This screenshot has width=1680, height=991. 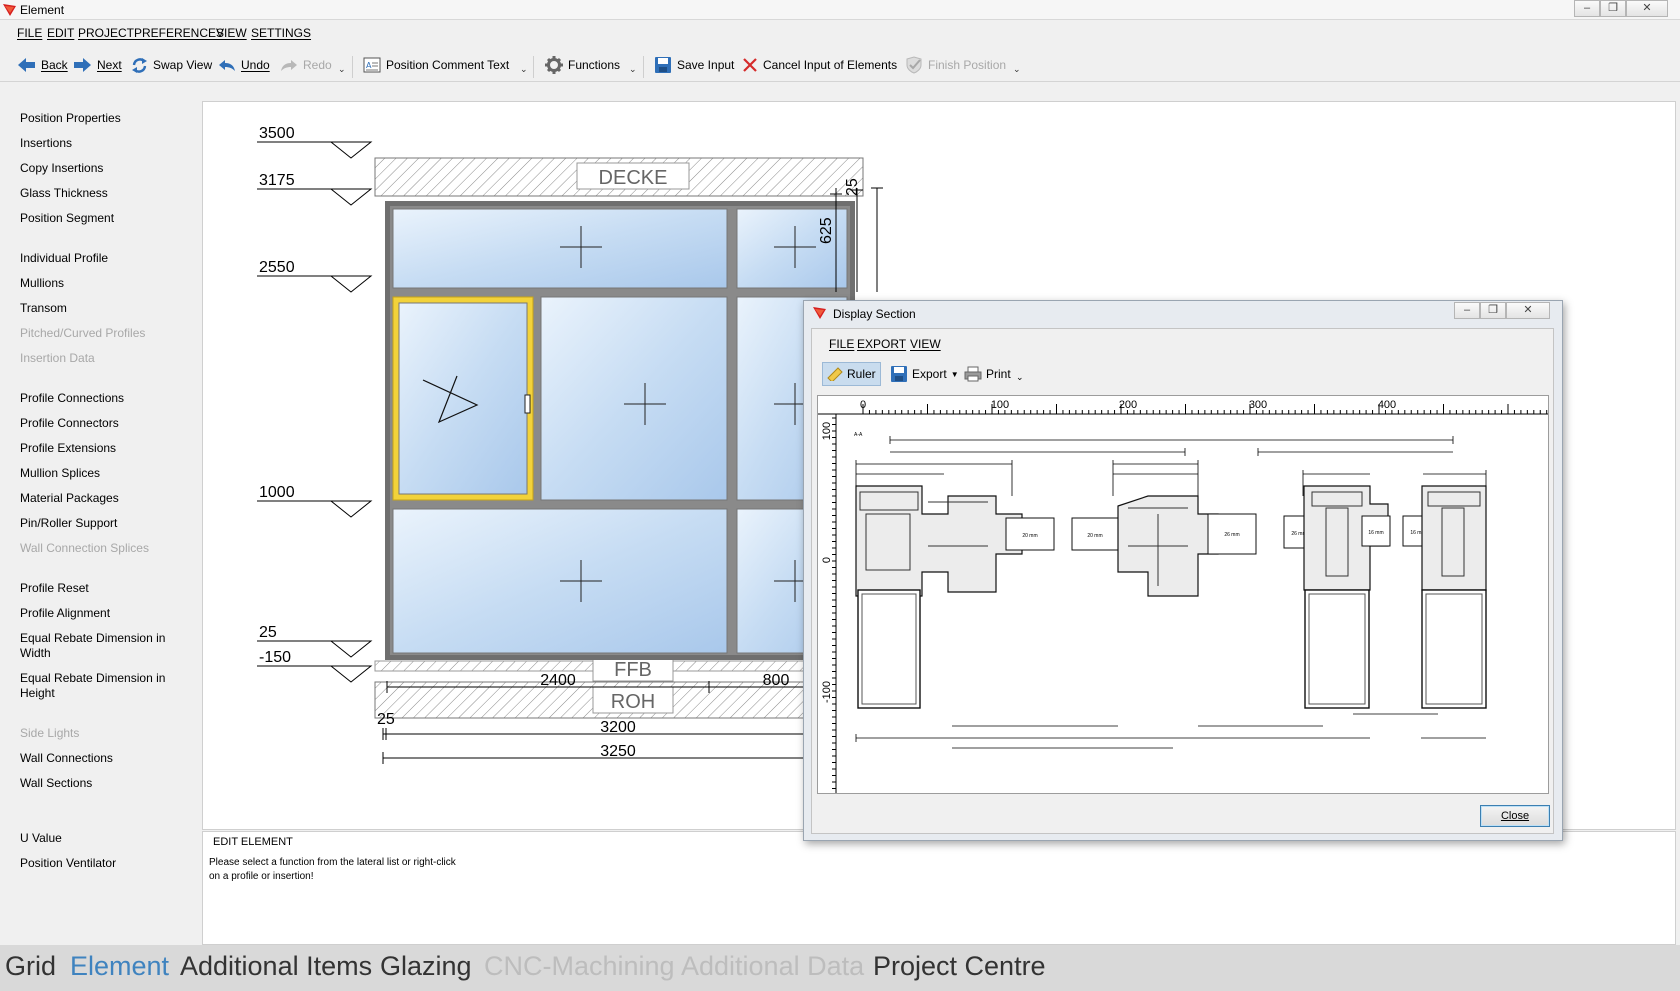 I want to click on menu-project: PROJECT, so click(x=106, y=33).